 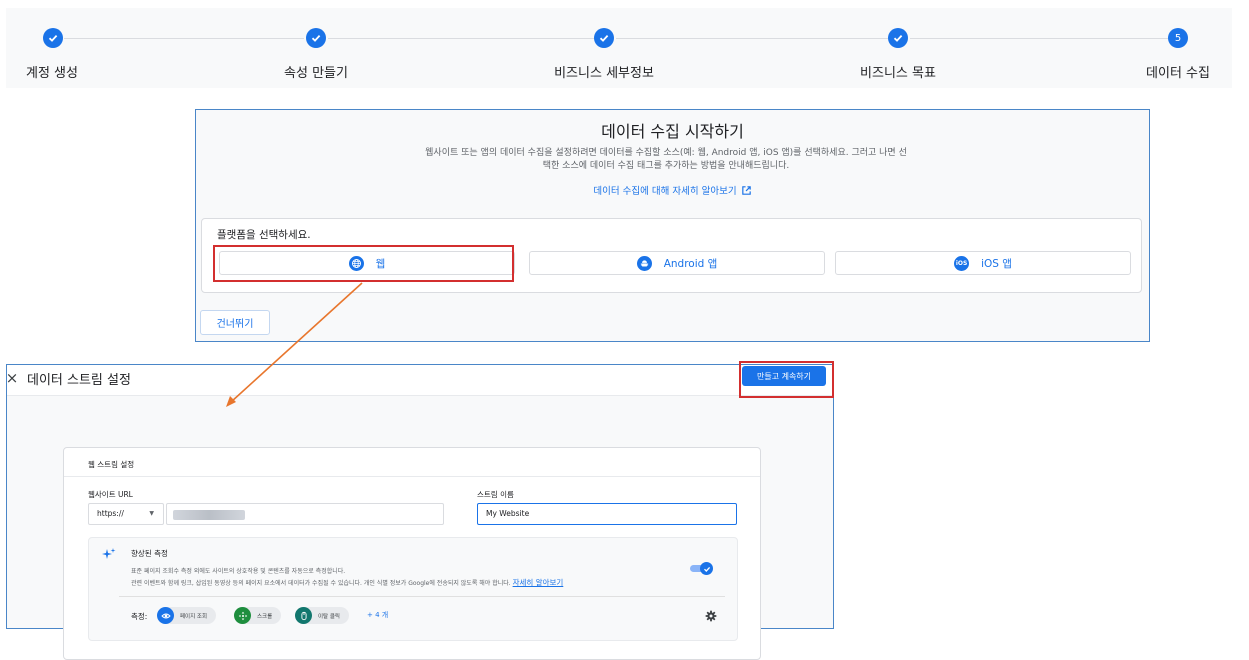 What do you see at coordinates (1178, 73) in the screenshot?
I see `step-label-data-collection: 데이터 수집` at bounding box center [1178, 73].